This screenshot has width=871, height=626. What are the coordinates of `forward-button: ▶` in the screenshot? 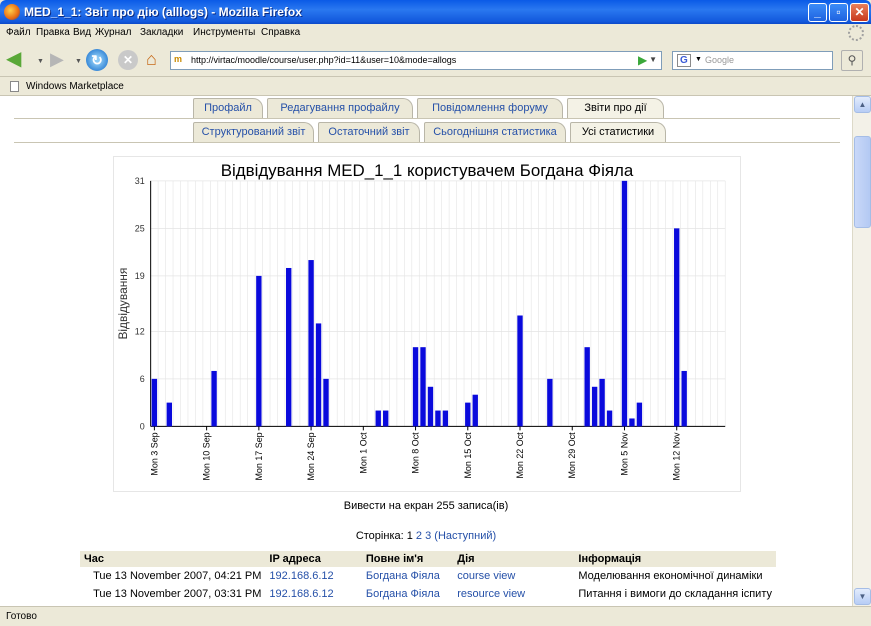 It's located at (62, 60).